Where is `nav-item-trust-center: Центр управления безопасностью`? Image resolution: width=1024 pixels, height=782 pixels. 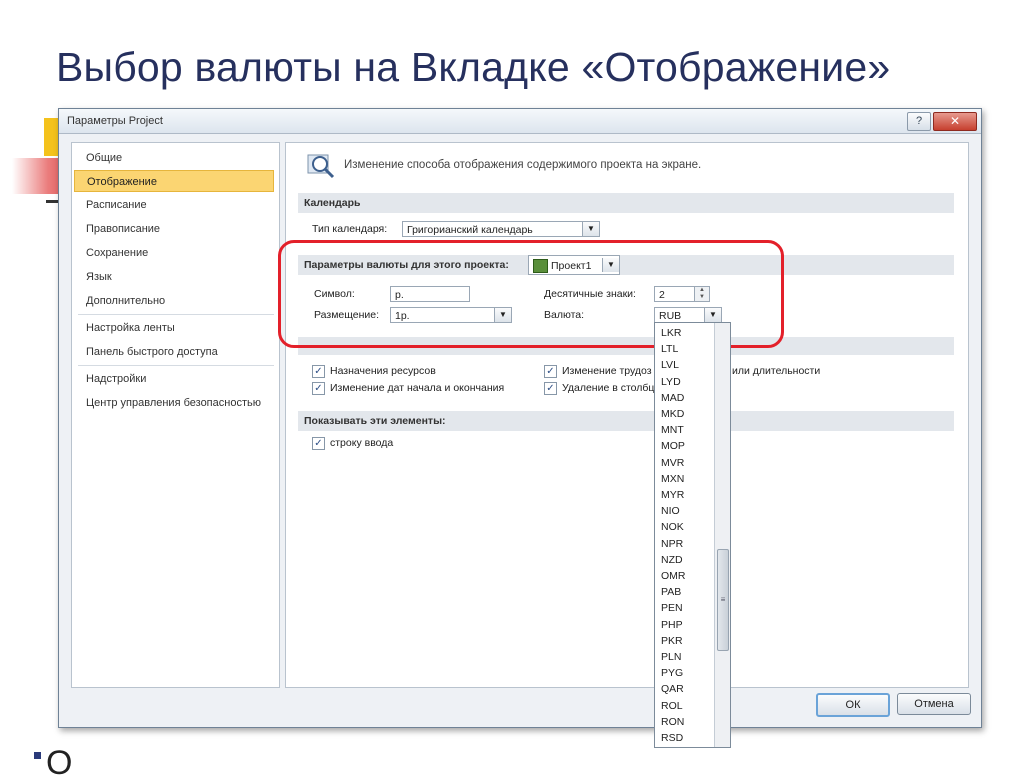
nav-item-trust-center: Центр управления безопасностью is located at coordinates (174, 403).